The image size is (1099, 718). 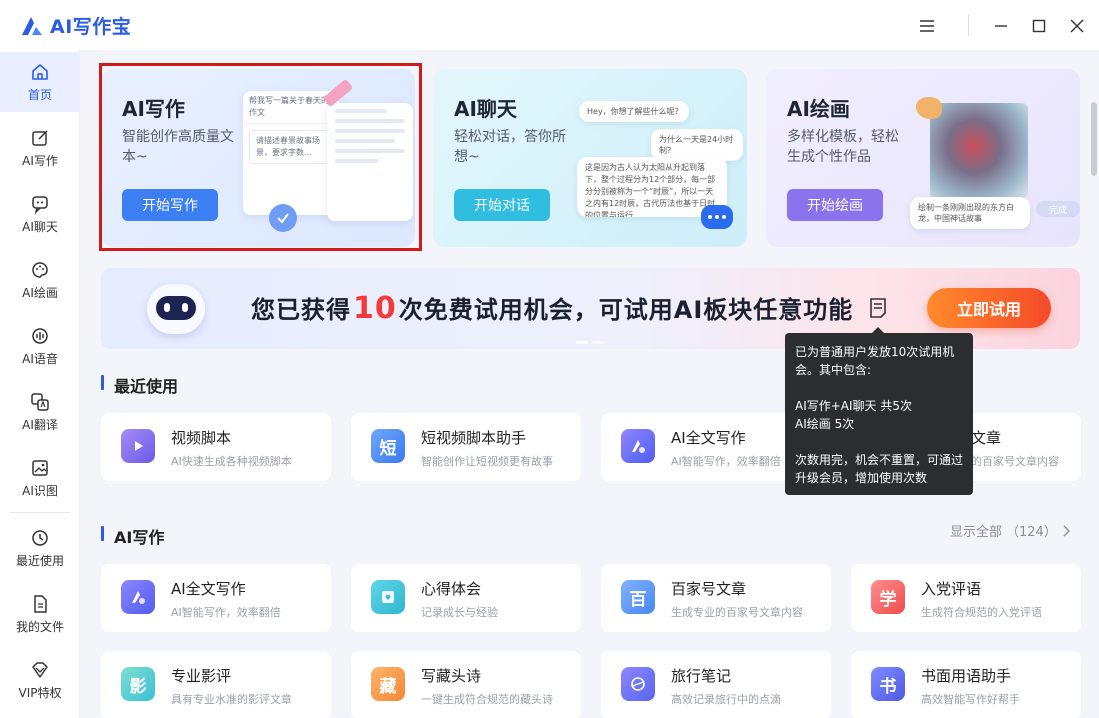 What do you see at coordinates (388, 446) in the screenshot?
I see `short-video-icon: 短` at bounding box center [388, 446].